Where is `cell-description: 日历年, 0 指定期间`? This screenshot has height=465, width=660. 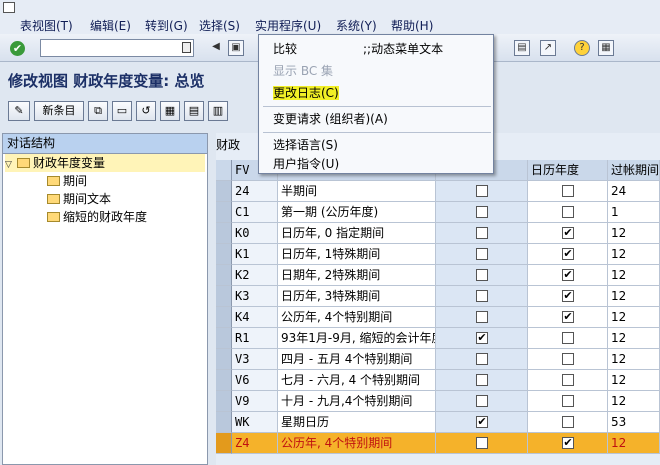 cell-description: 日历年, 0 指定期间 is located at coordinates (357, 233).